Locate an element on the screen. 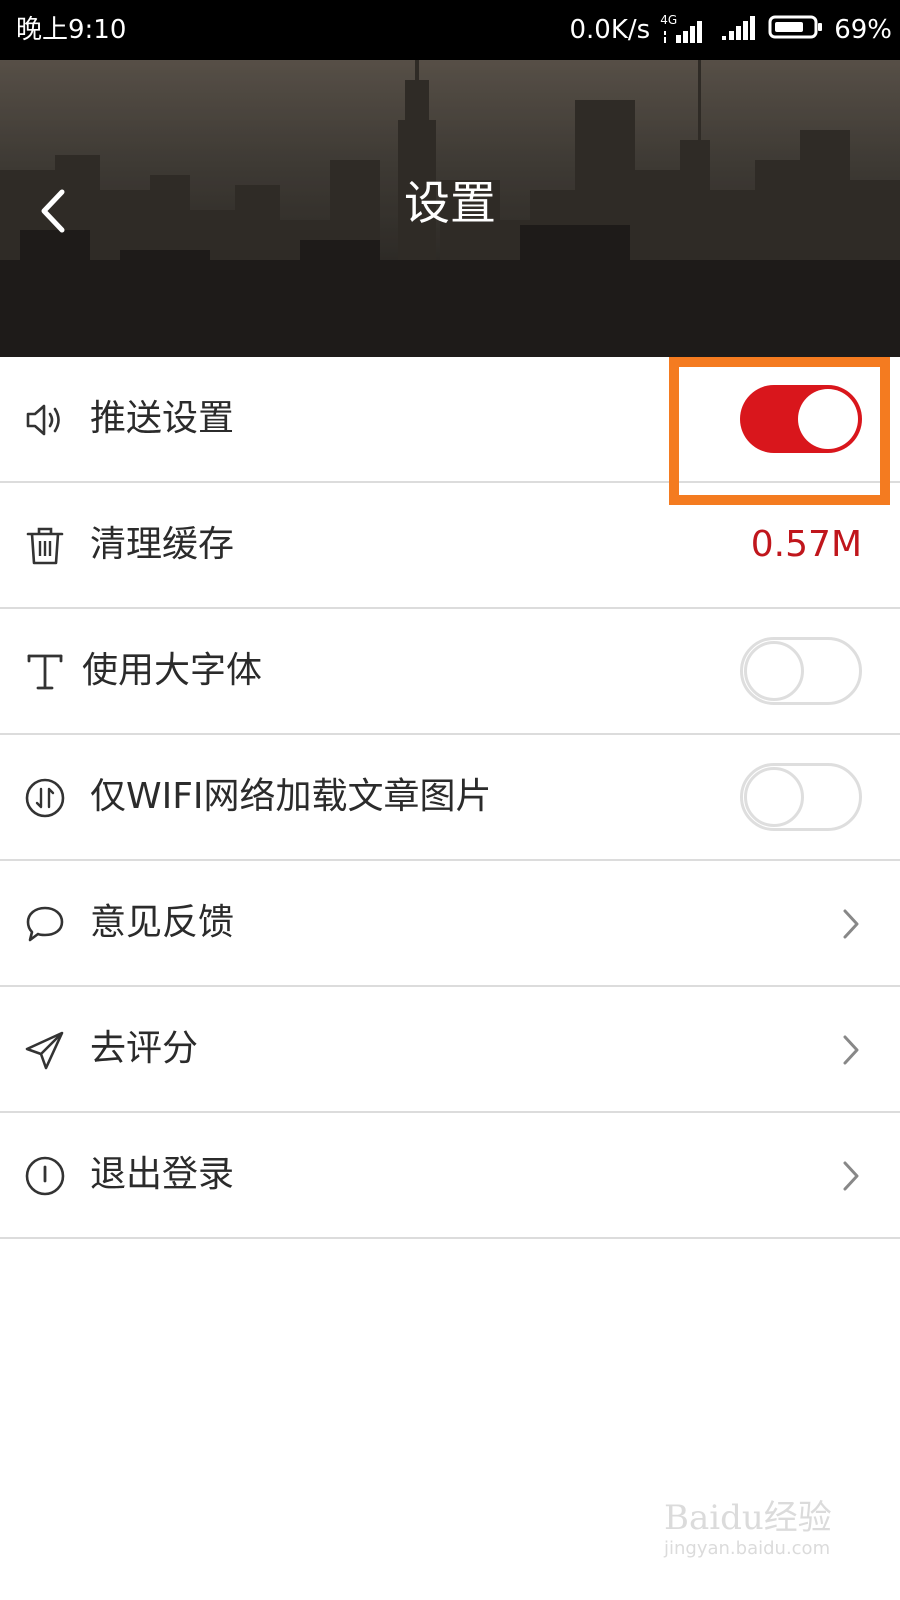  cache-size-value: 0.57M is located at coordinates (806, 544).